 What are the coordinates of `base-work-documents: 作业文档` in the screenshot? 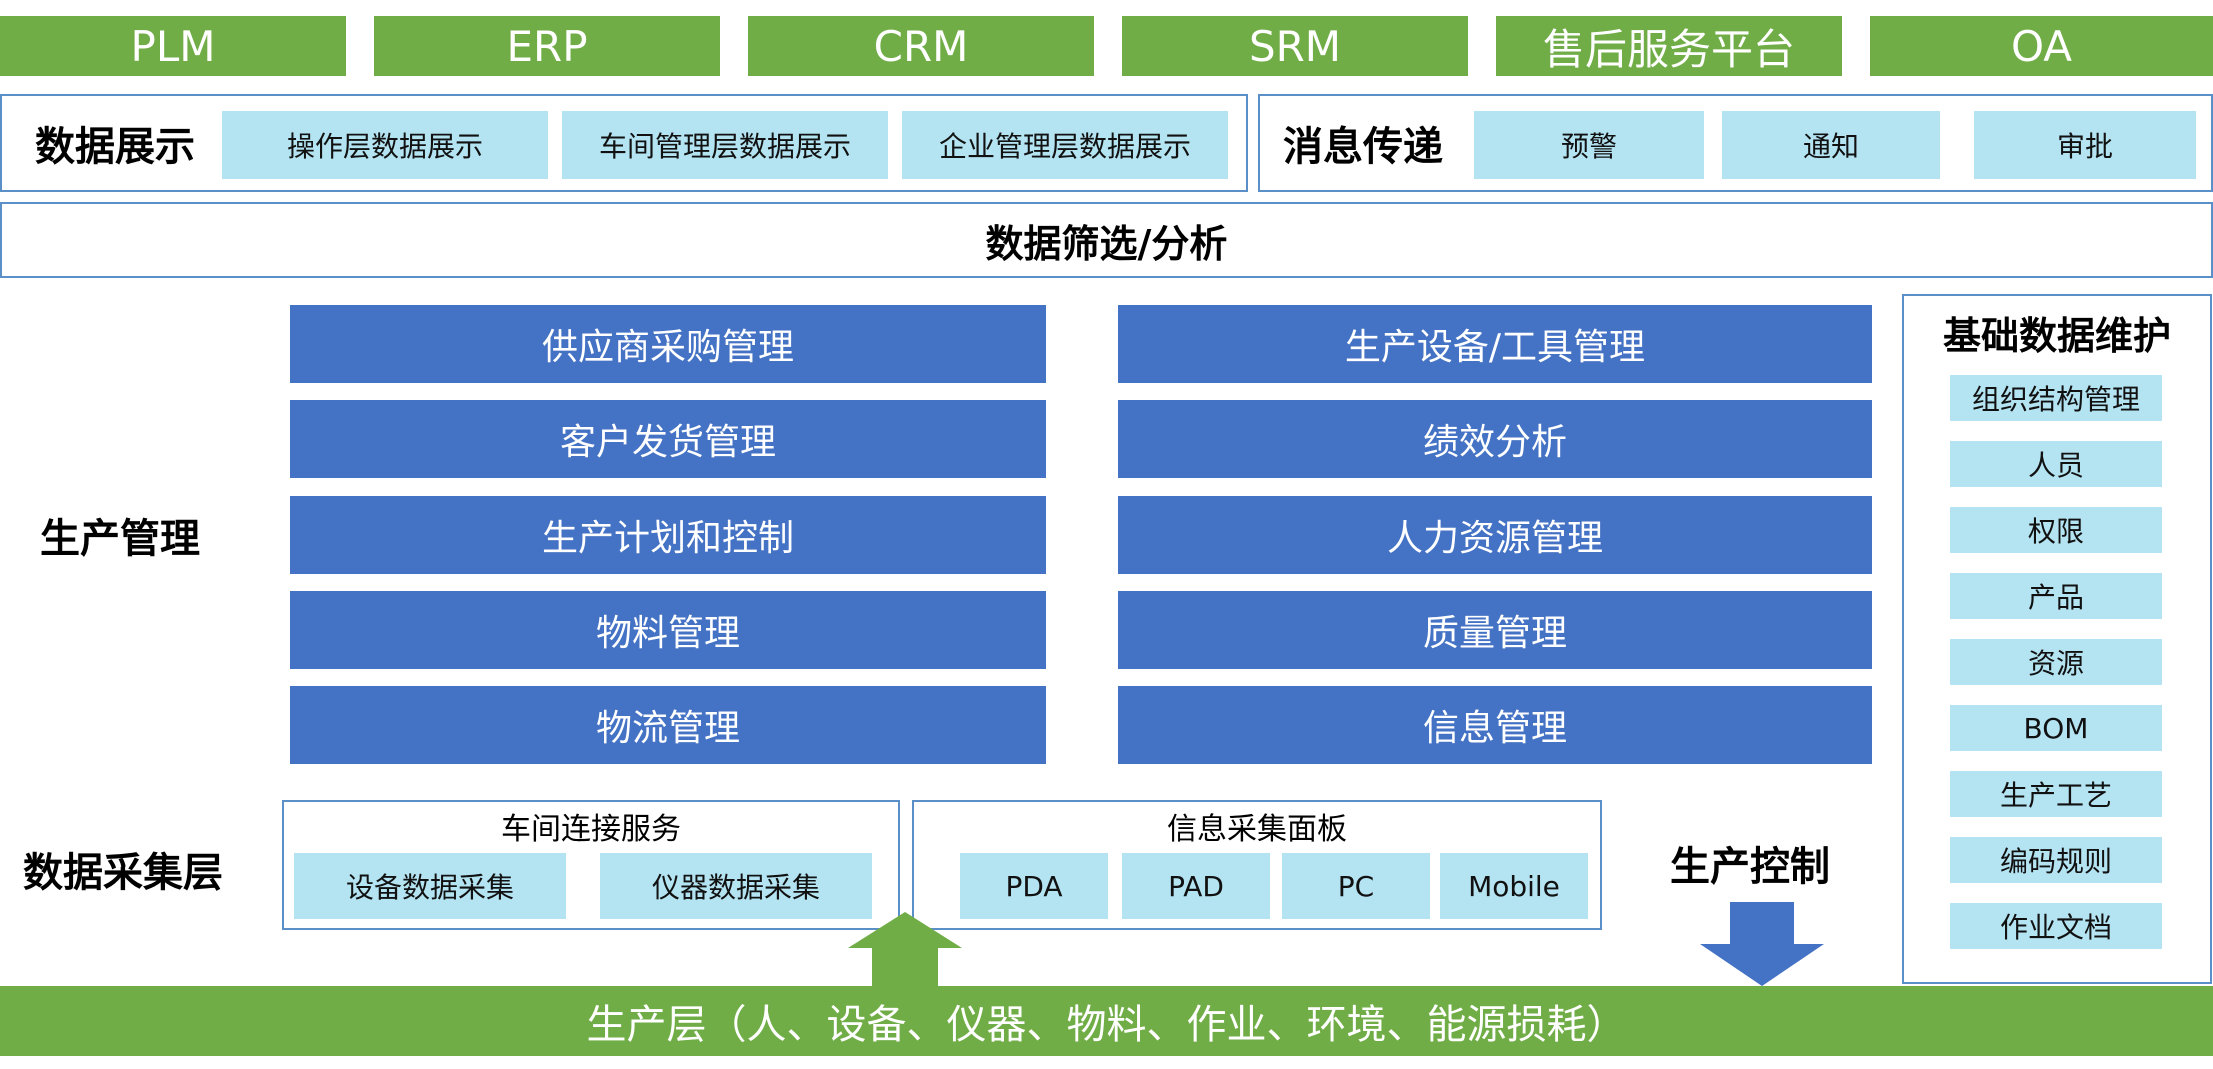 It's located at (2056, 926).